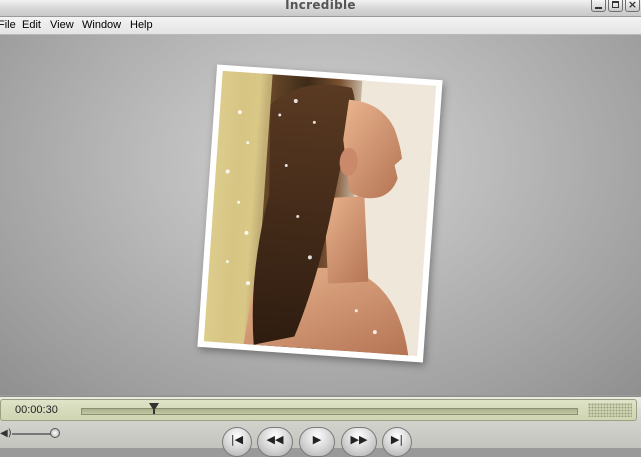  What do you see at coordinates (36, 410) in the screenshot?
I see `current-time: 00:00:30` at bounding box center [36, 410].